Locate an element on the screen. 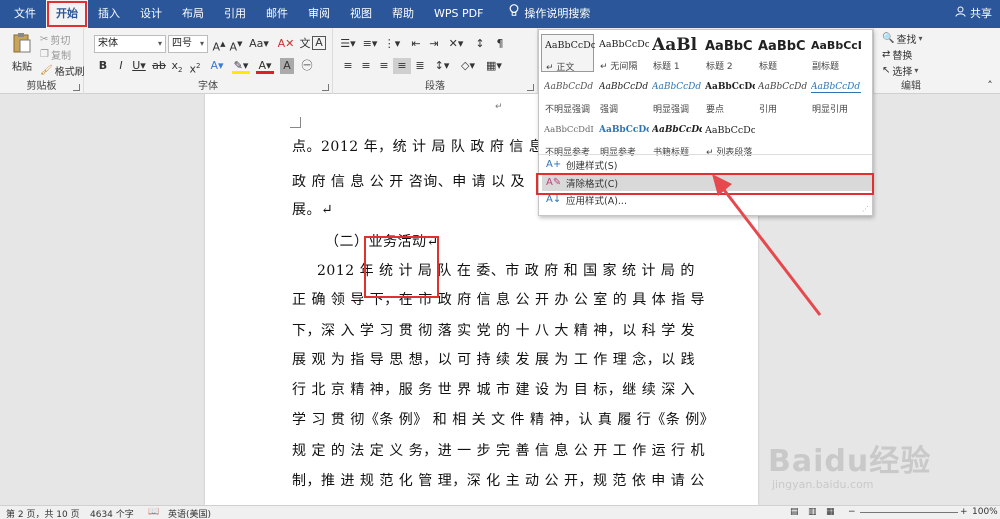 This screenshot has height=519, width=1000. style-no-spacing: AaBbCcDc ↵ 无间隔 is located at coordinates (622, 53).